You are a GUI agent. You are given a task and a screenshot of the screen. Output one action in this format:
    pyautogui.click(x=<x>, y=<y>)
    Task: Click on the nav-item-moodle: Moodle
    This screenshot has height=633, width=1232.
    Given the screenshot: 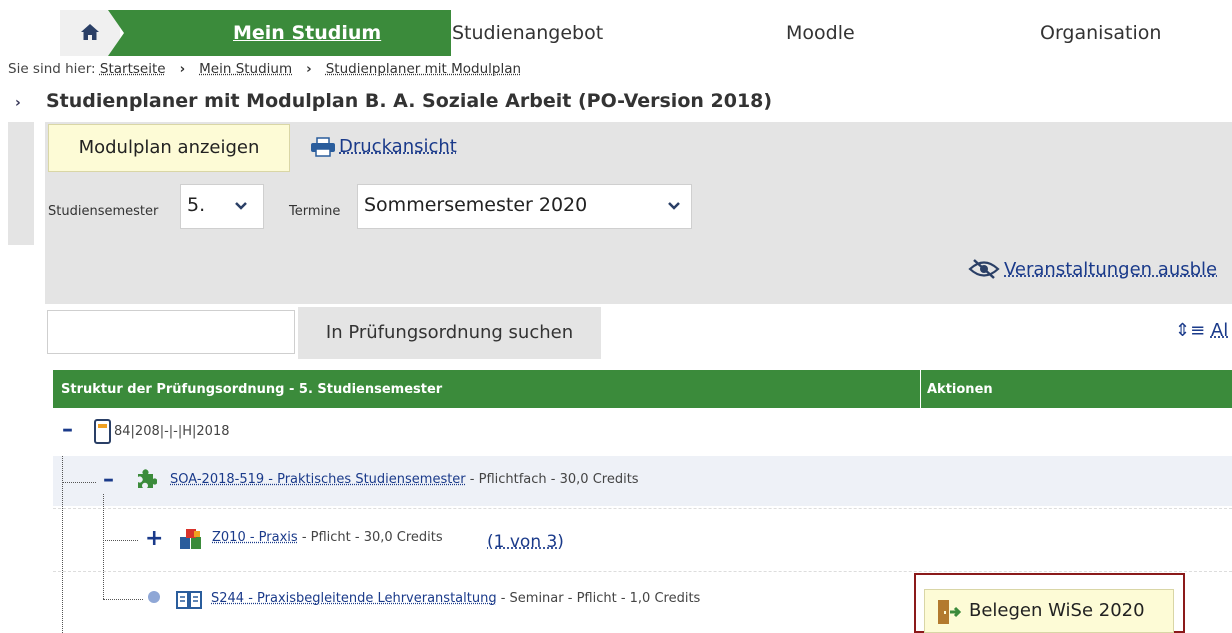 What is the action you would take?
    pyautogui.click(x=820, y=33)
    